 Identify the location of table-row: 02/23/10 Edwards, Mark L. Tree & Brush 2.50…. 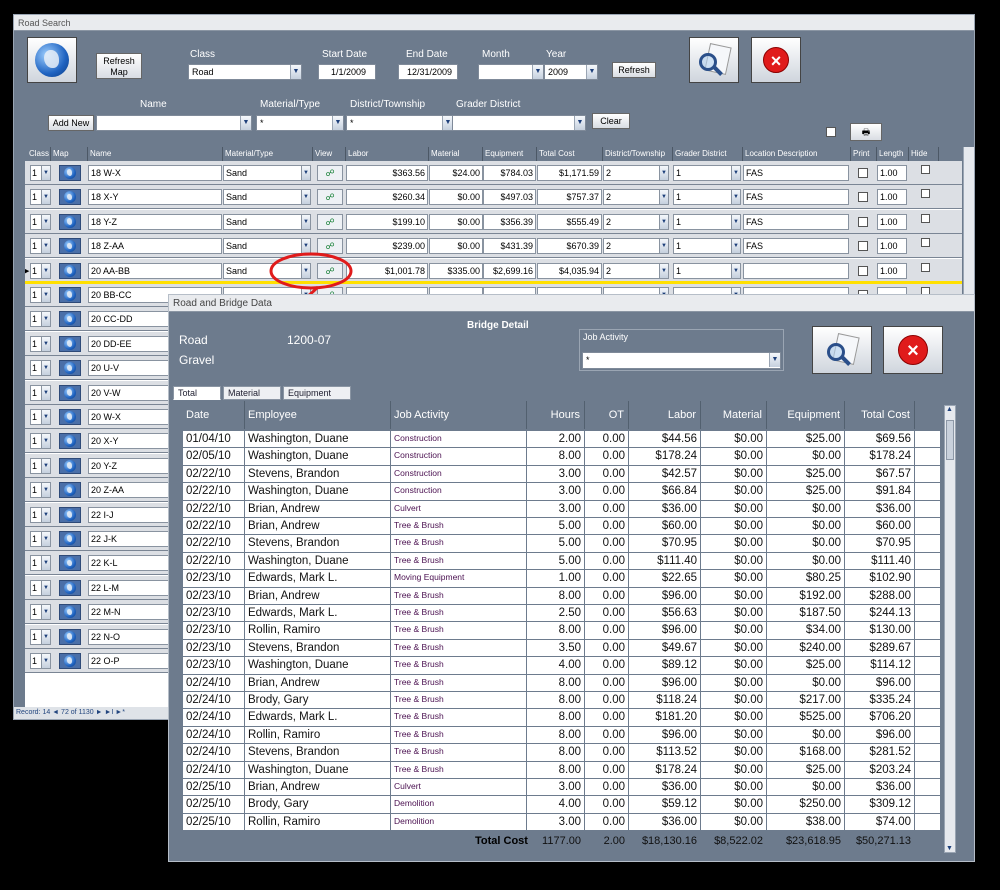
(561, 614).